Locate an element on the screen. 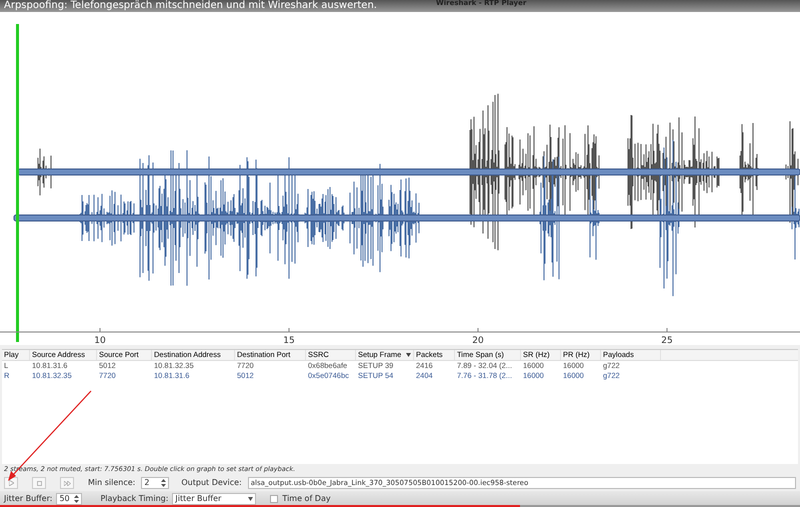 The height and width of the screenshot is (507, 800). skip-button is located at coordinates (67, 483).